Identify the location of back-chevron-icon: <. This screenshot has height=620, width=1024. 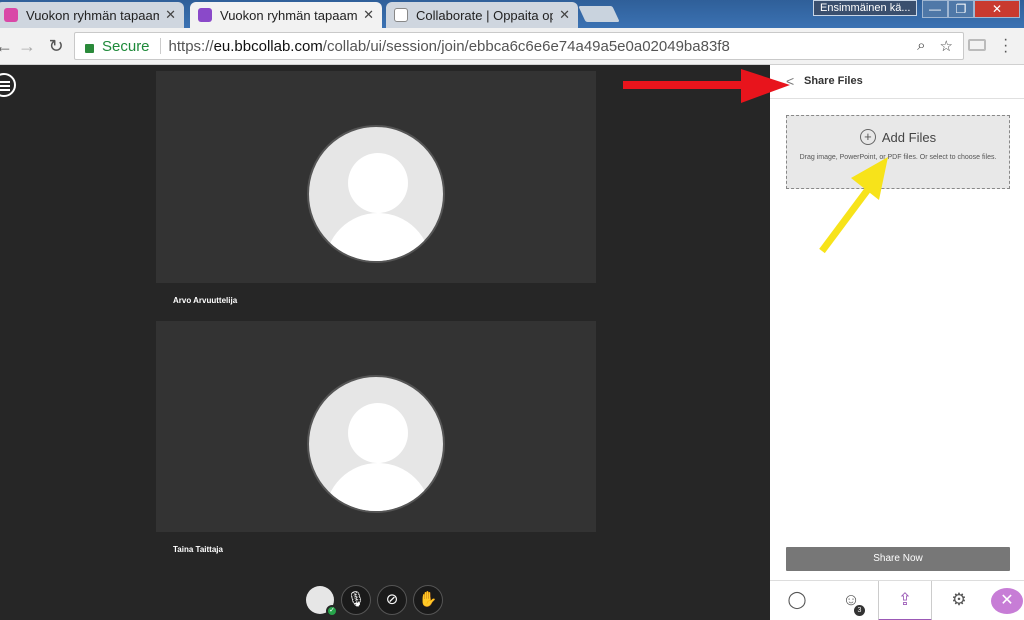
(790, 81).